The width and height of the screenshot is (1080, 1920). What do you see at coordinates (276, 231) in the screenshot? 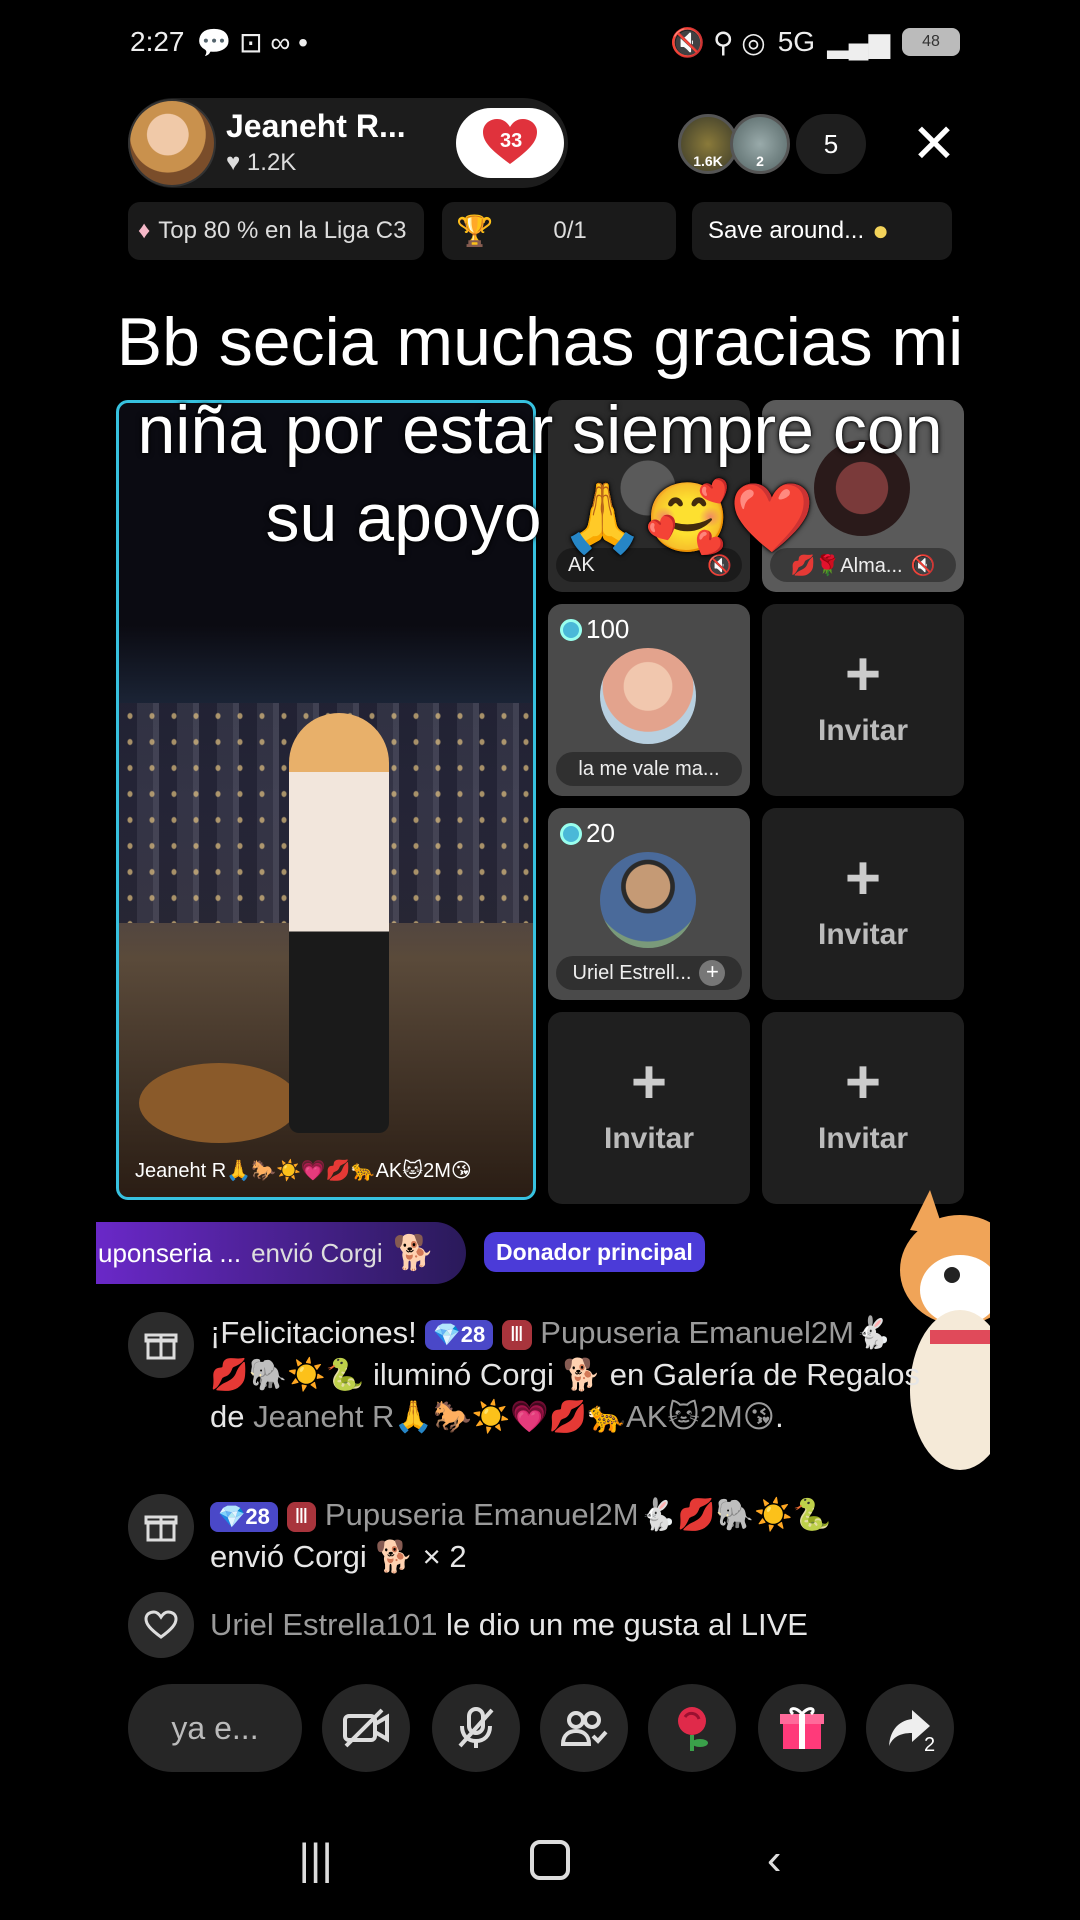
I see `league-chip: ♦ Top 80 % en la Liga C3` at bounding box center [276, 231].